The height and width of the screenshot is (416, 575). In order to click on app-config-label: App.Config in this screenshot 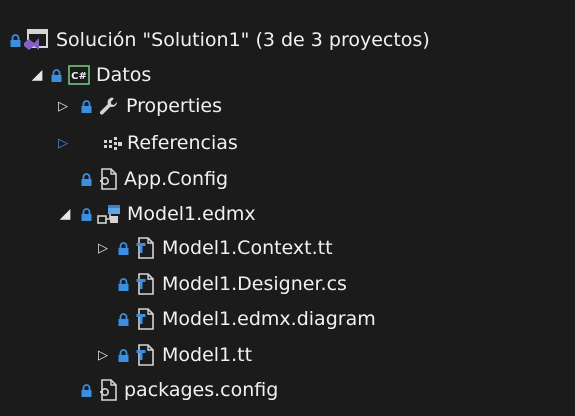, I will do `click(176, 179)`.